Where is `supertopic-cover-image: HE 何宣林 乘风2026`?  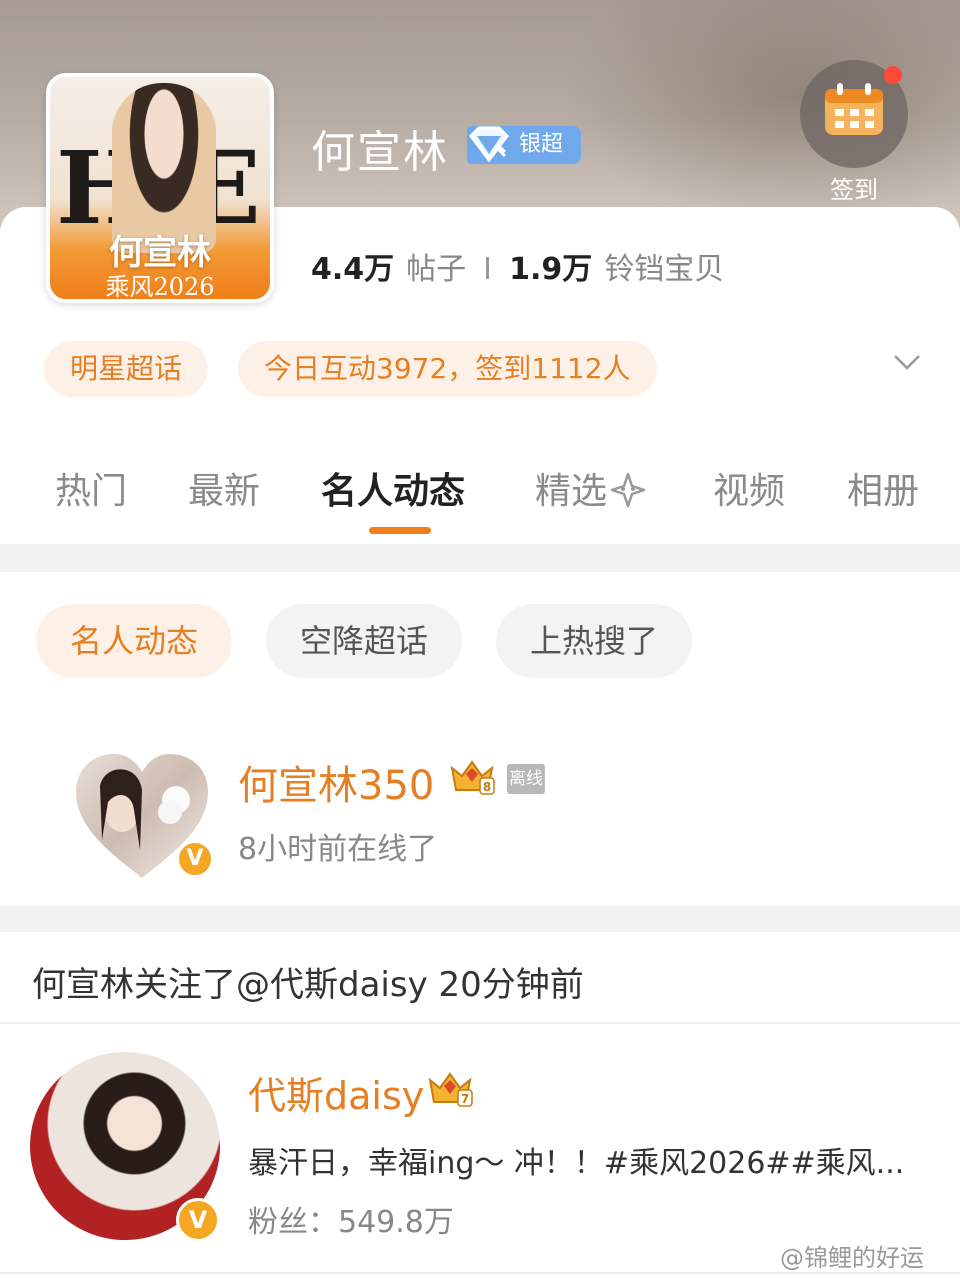 supertopic-cover-image: HE 何宣林 乘风2026 is located at coordinates (160, 188).